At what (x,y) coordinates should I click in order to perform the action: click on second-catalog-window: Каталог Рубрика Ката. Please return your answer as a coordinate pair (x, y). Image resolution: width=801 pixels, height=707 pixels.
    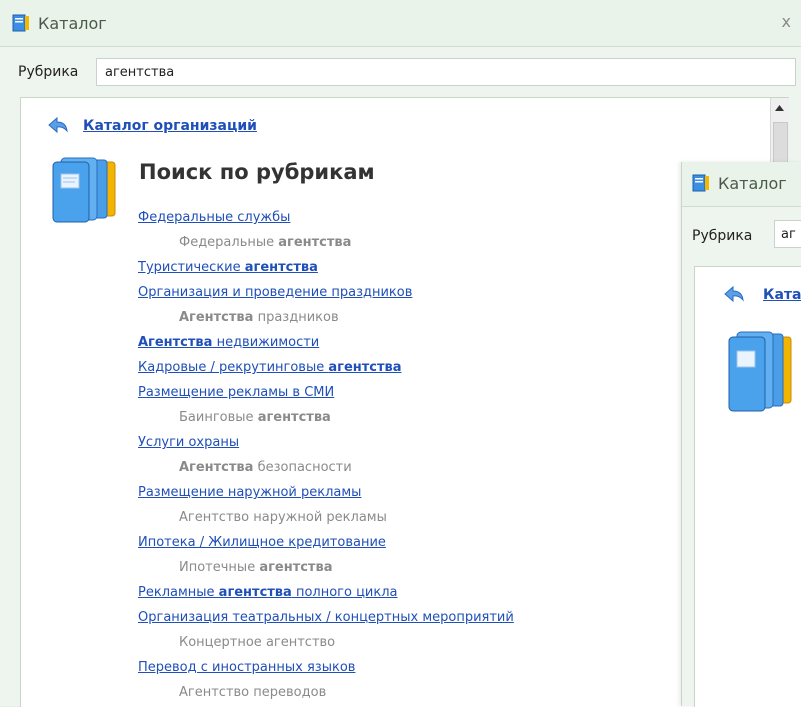
    Looking at the image, I should click on (741, 434).